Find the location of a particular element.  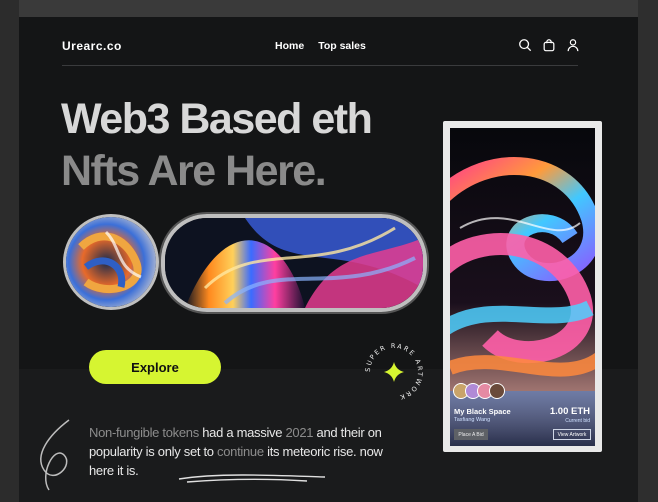

nav-top-sales: Top sales is located at coordinates (342, 46).